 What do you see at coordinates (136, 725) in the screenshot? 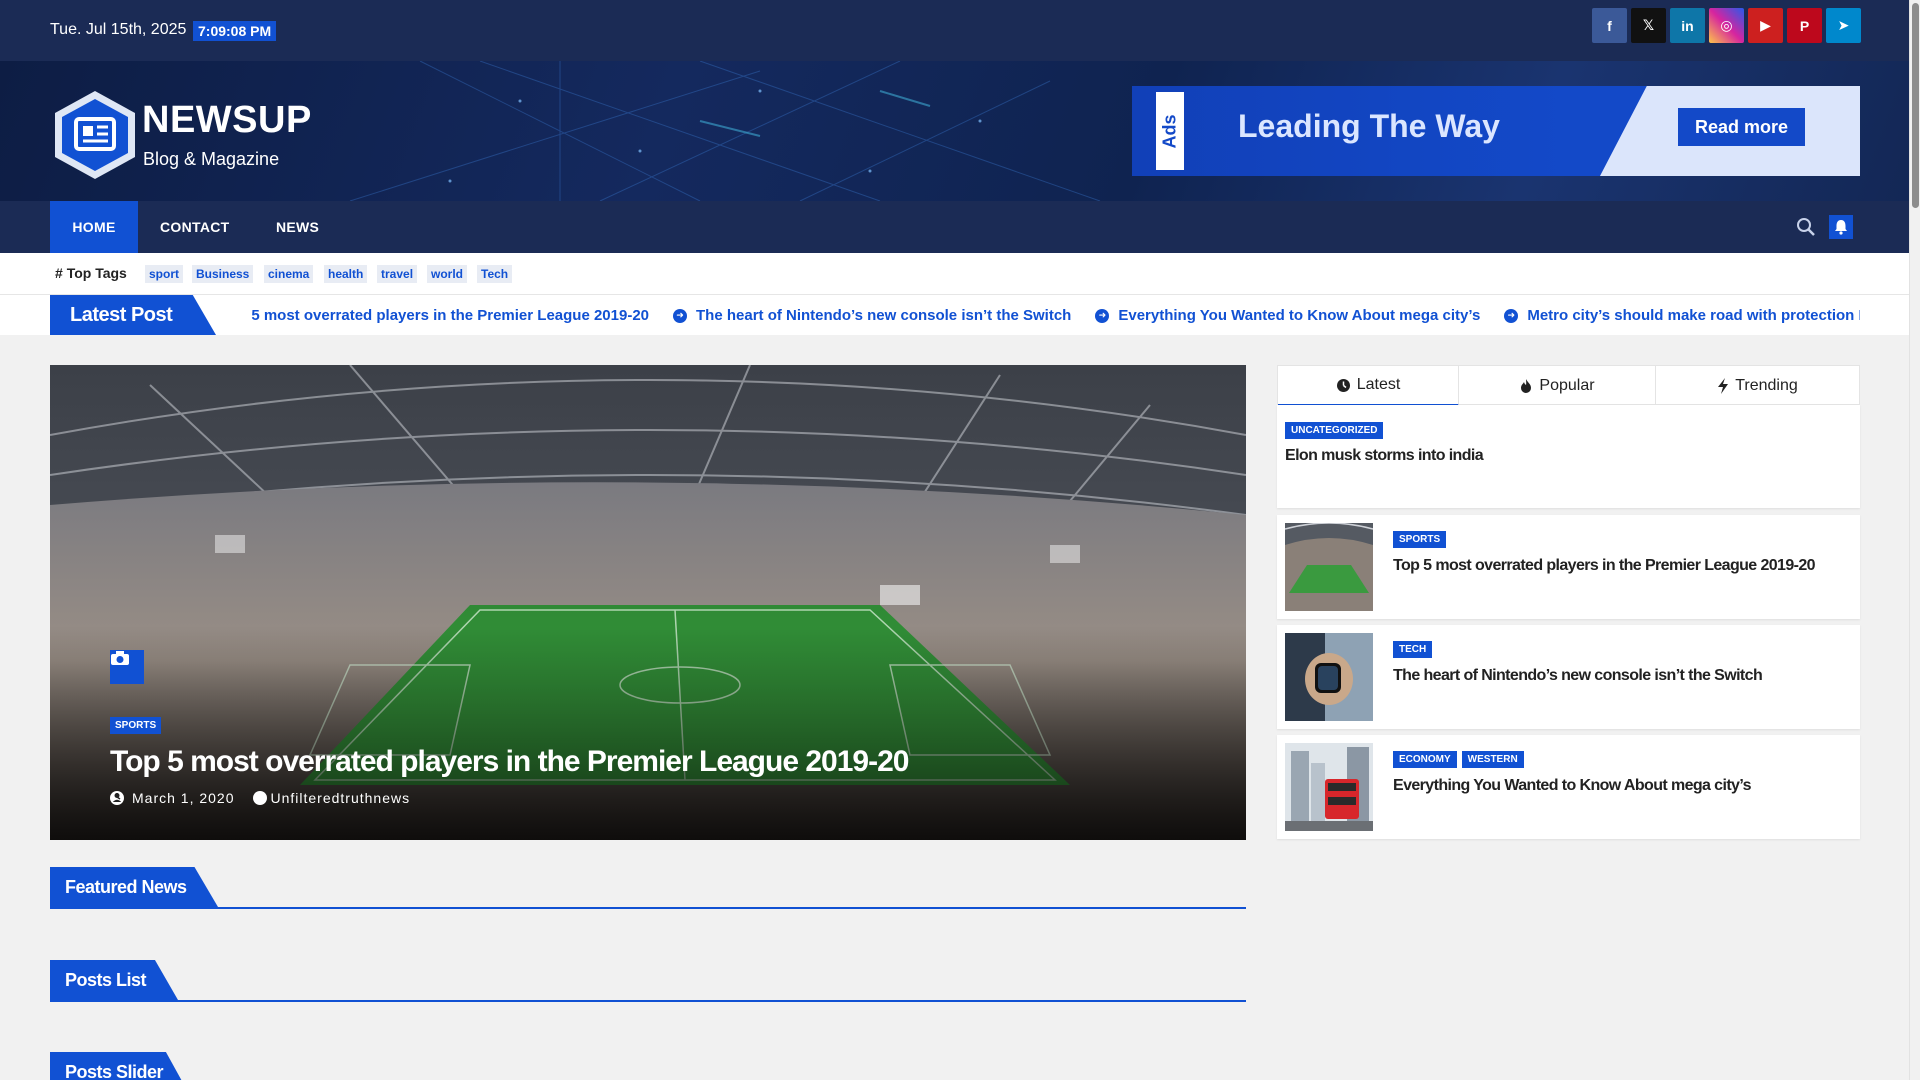
I see `hero-category-badge: SPORTS` at bounding box center [136, 725].